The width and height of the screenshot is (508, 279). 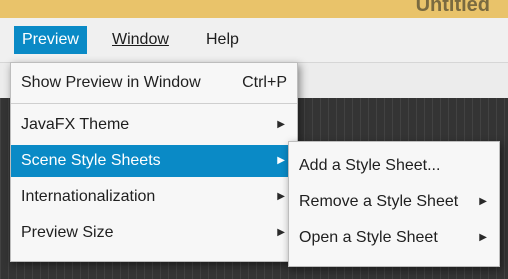 I want to click on menu-help-label: Help, so click(x=222, y=39).